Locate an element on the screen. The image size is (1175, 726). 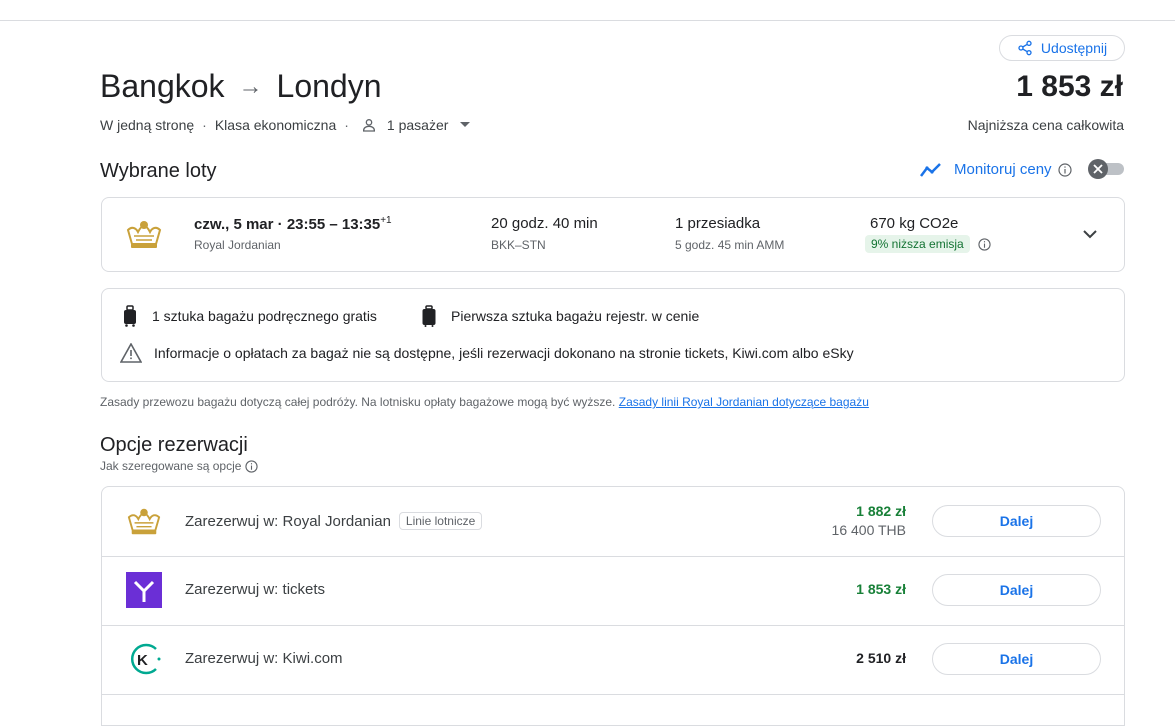
flight-datetime-text: czw., 5 mar · 23:55 – 13:35 is located at coordinates (287, 224).